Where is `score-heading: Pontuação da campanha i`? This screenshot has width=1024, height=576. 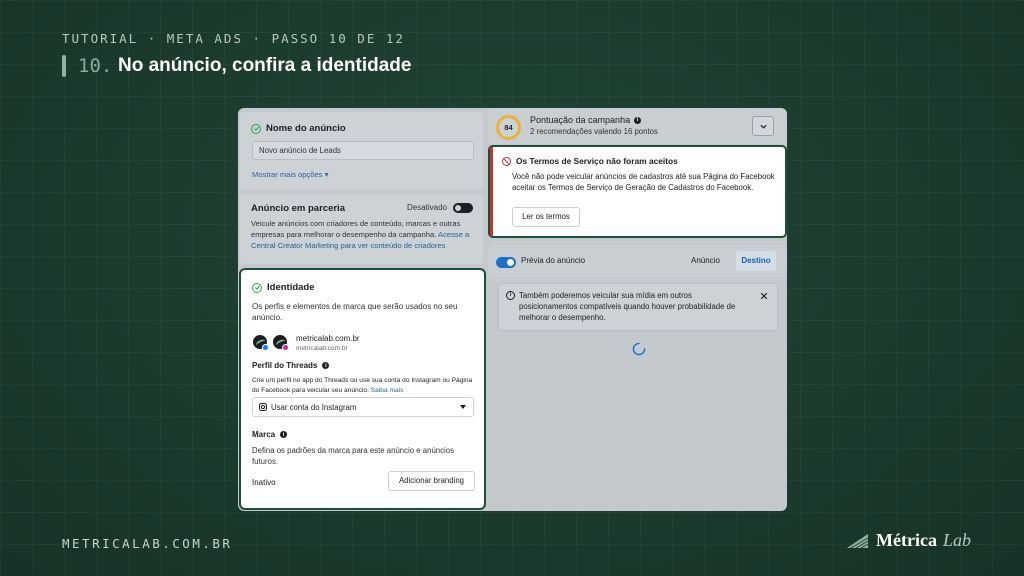
score-heading: Pontuação da campanha i is located at coordinates (586, 120).